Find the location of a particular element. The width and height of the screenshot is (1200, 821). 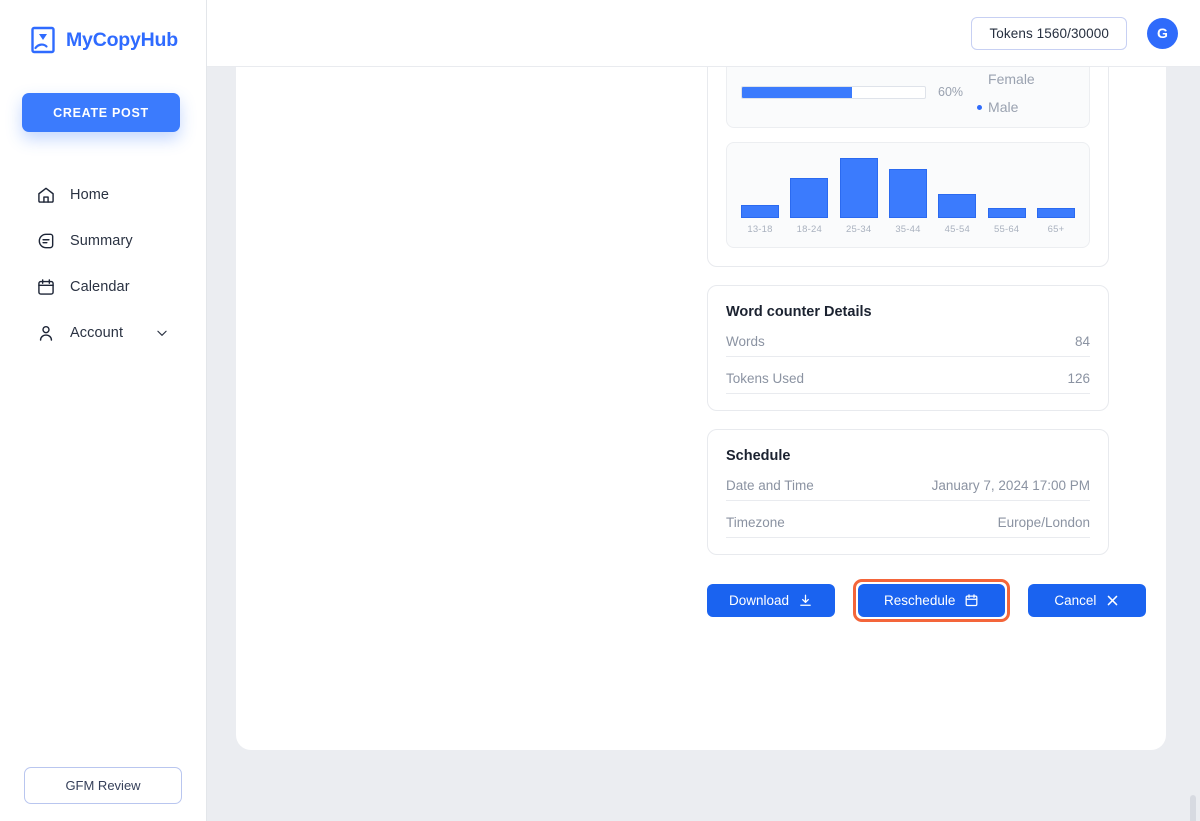

cancel-button-label: Cancel is located at coordinates (1075, 600).